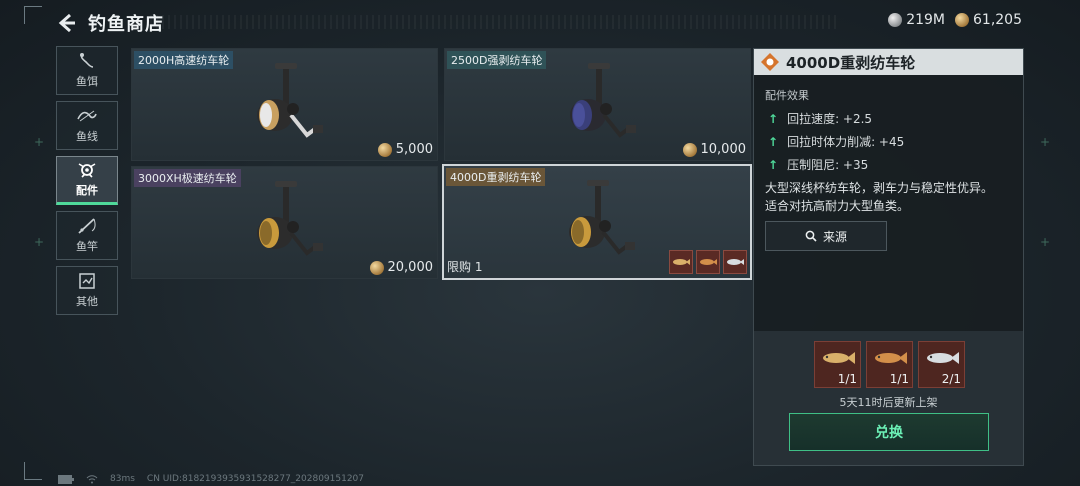 The height and width of the screenshot is (486, 1080). What do you see at coordinates (87, 170) in the screenshot?
I see `reel-part-icon` at bounding box center [87, 170].